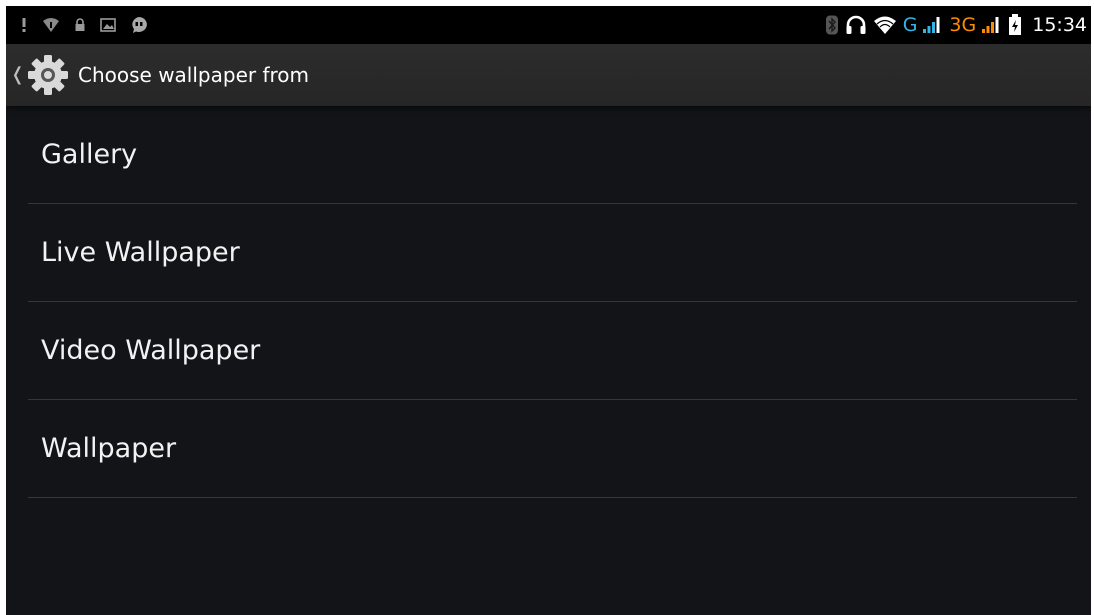 This screenshot has height=615, width=1094. Describe the element at coordinates (80, 25) in the screenshot. I see `lock-icon` at that location.